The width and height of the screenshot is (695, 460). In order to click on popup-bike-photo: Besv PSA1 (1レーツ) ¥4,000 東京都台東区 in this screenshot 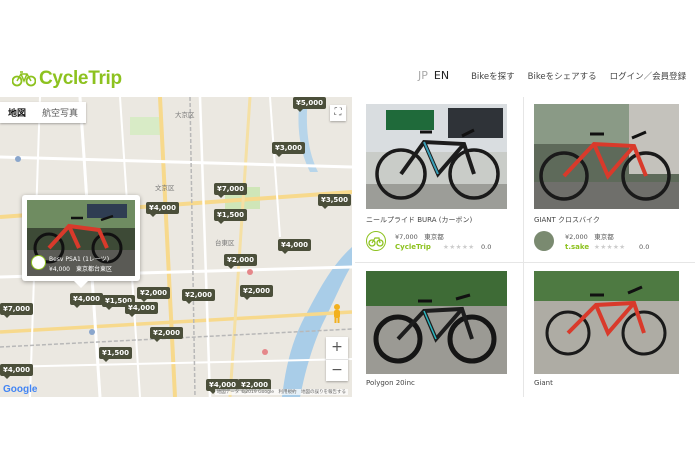, I will do `click(81, 238)`.